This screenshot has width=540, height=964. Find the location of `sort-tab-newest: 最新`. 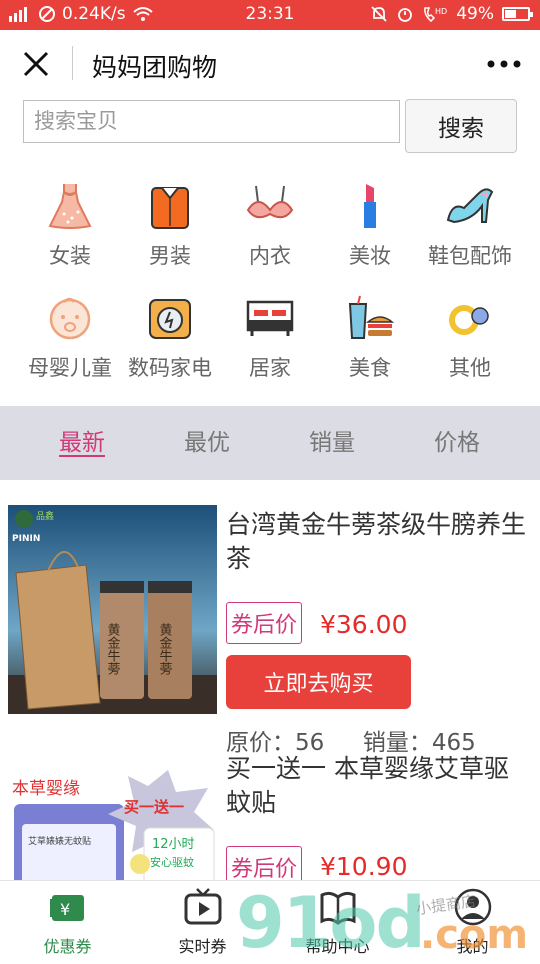

sort-tab-newest: 最新 is located at coordinates (82, 443).